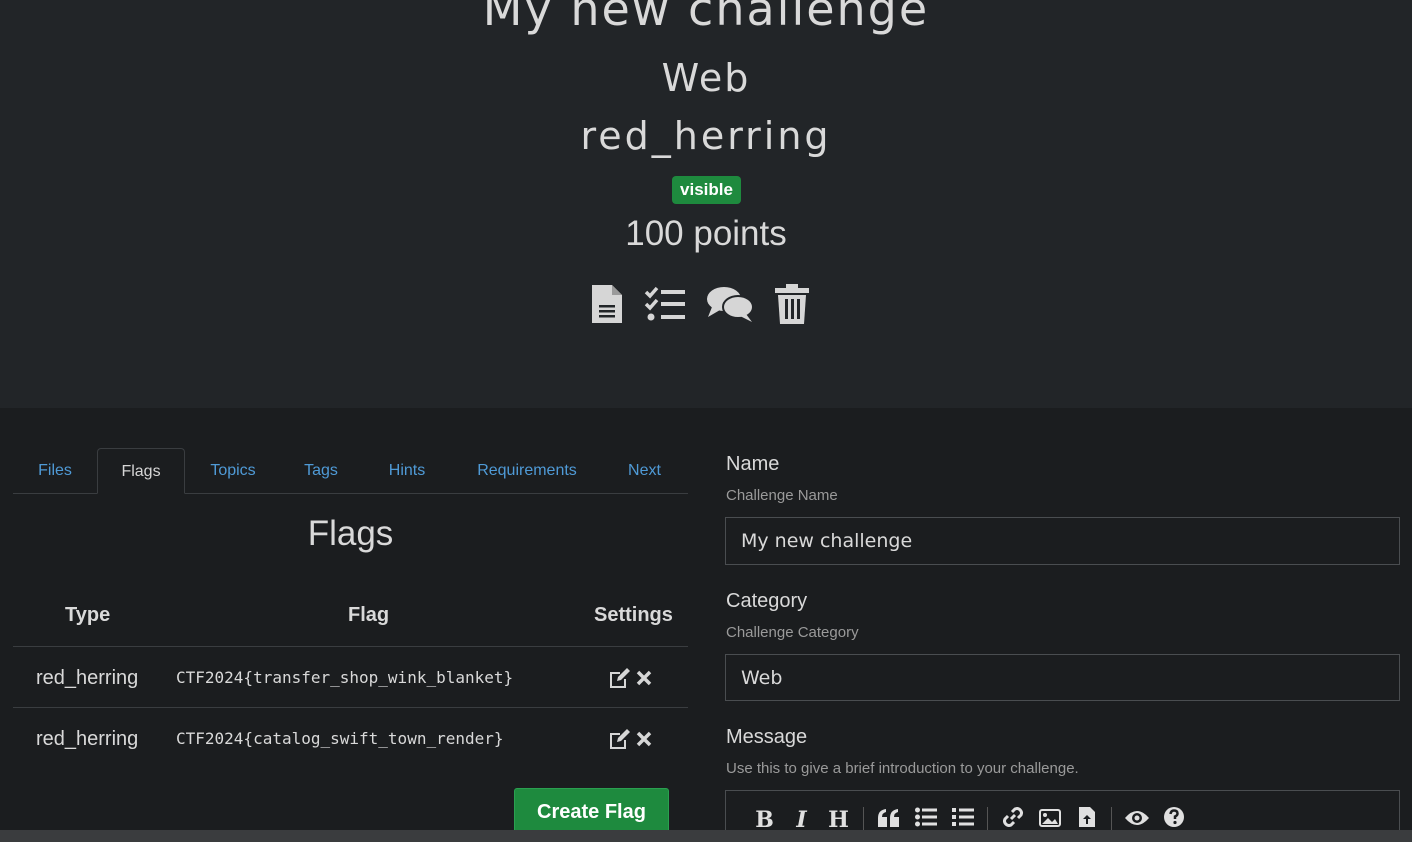  Describe the element at coordinates (607, 306) in the screenshot. I see `file-text-icon` at that location.